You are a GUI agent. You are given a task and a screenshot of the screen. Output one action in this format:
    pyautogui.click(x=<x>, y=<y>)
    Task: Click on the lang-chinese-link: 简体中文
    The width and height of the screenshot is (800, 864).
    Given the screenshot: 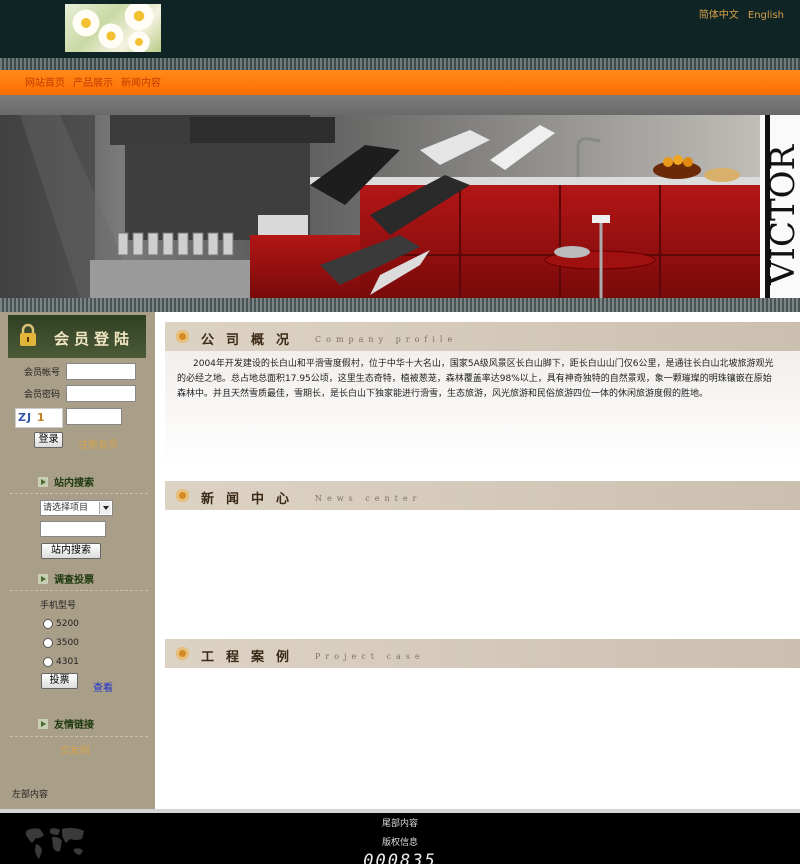 What is the action you would take?
    pyautogui.click(x=719, y=15)
    